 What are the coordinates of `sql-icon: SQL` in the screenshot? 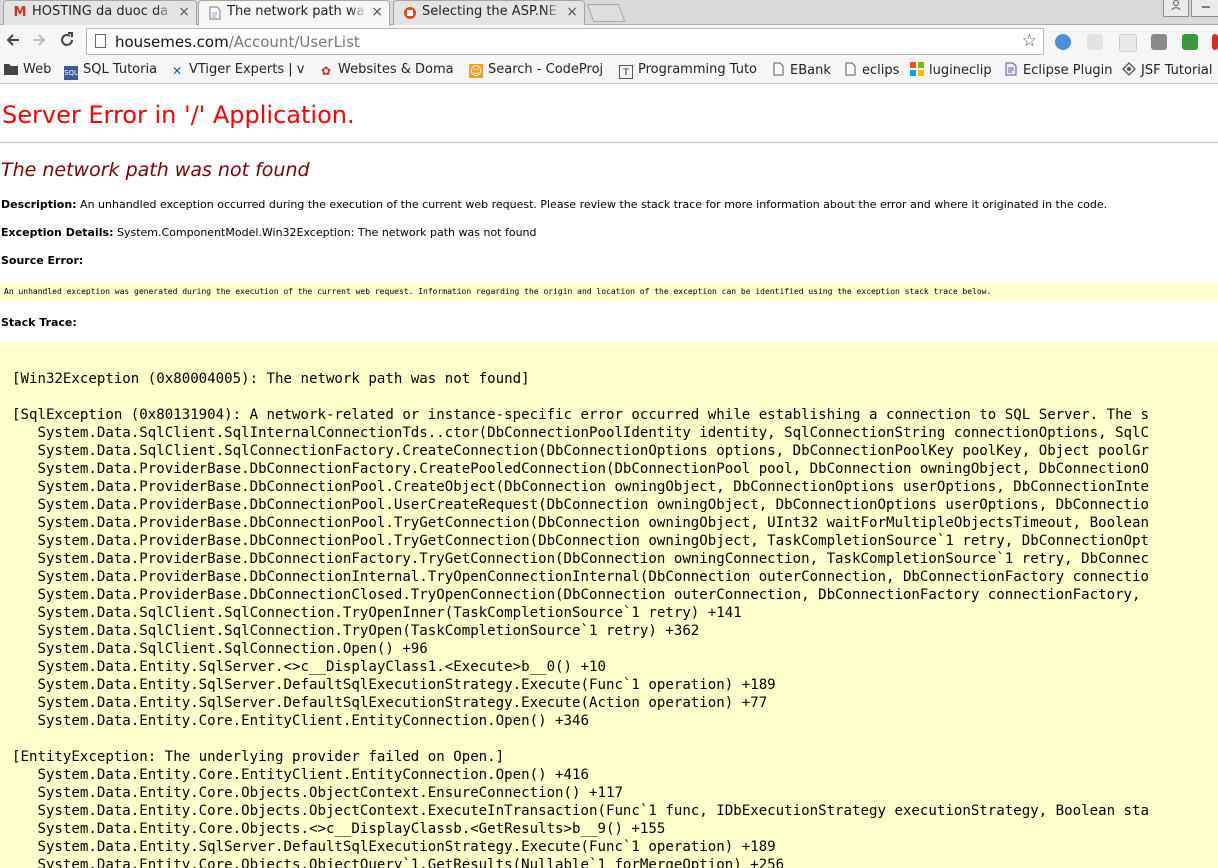 It's located at (71, 73).